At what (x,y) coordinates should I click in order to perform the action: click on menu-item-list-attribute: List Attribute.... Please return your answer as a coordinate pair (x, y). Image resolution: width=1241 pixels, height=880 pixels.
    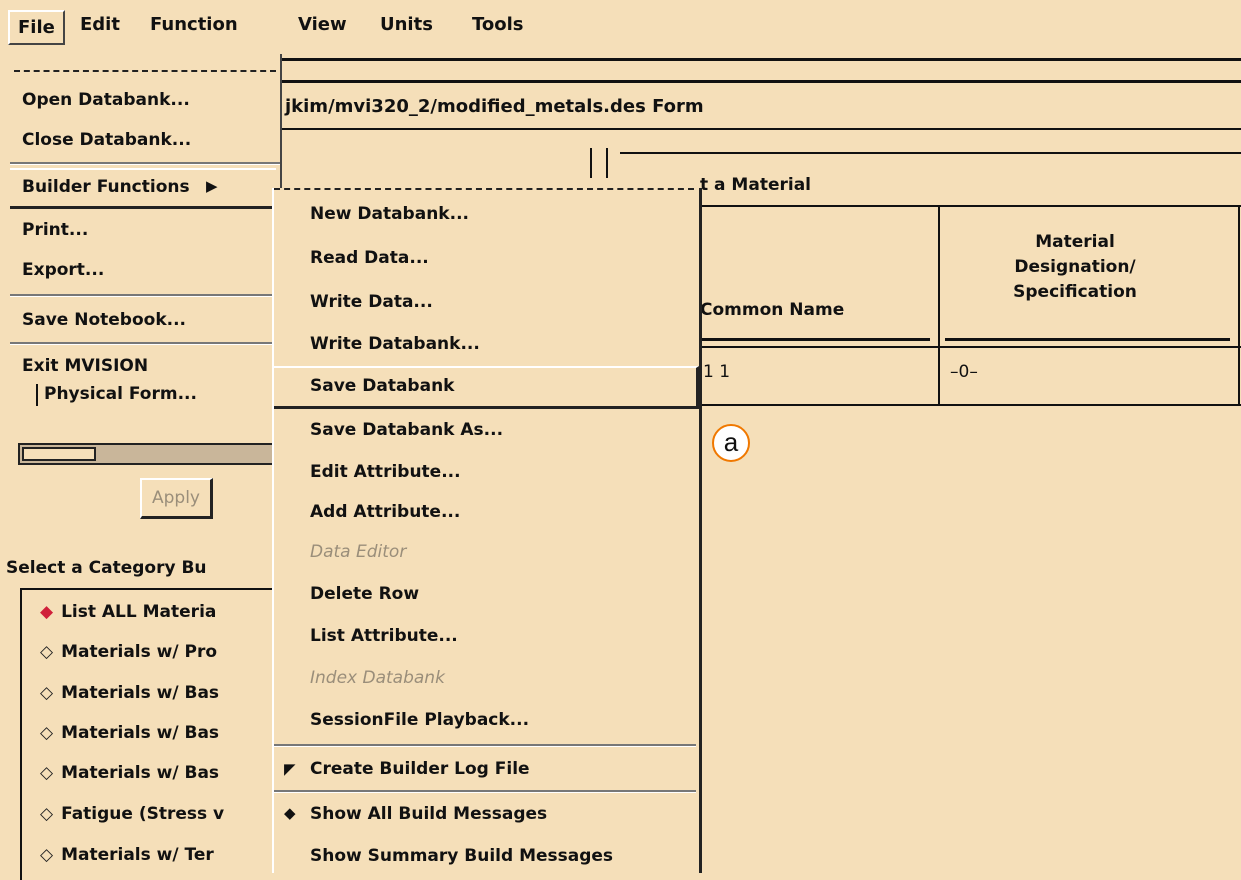
    Looking at the image, I should click on (384, 636).